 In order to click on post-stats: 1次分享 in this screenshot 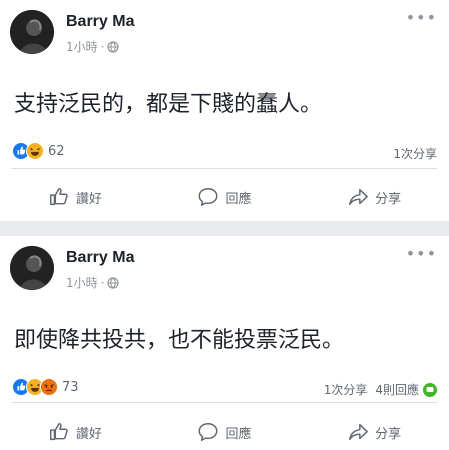, I will do `click(415, 153)`.